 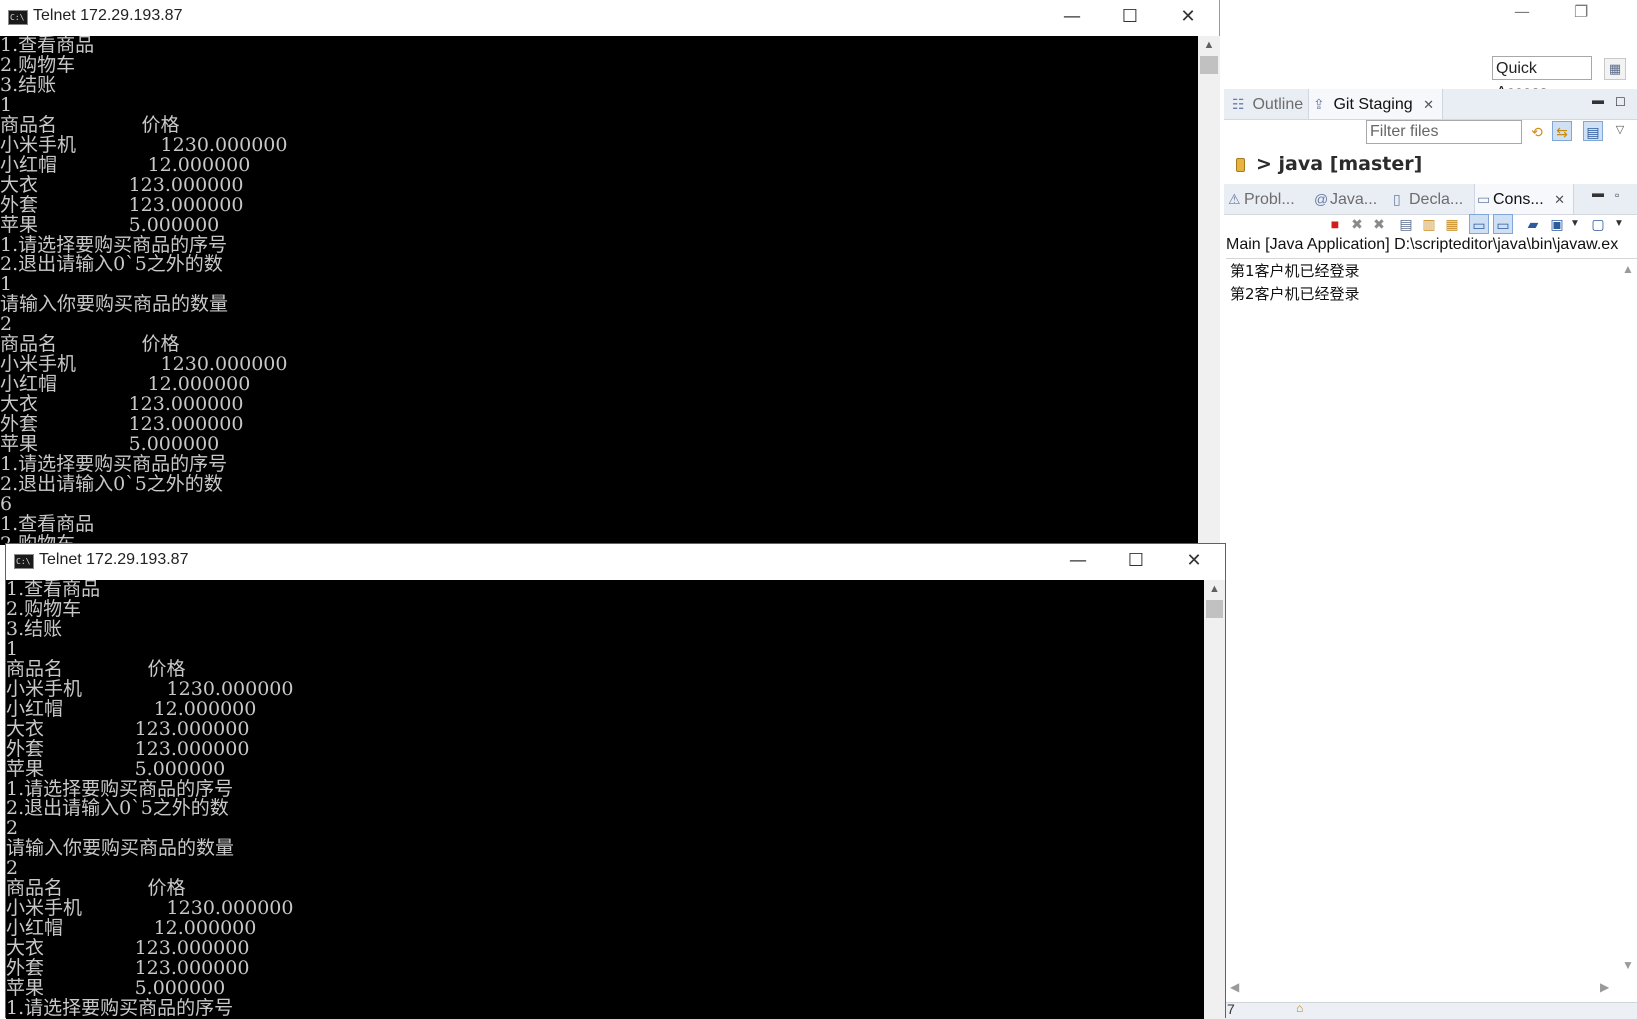 I want to click on outline-icon: ☷, so click(x=1238, y=104).